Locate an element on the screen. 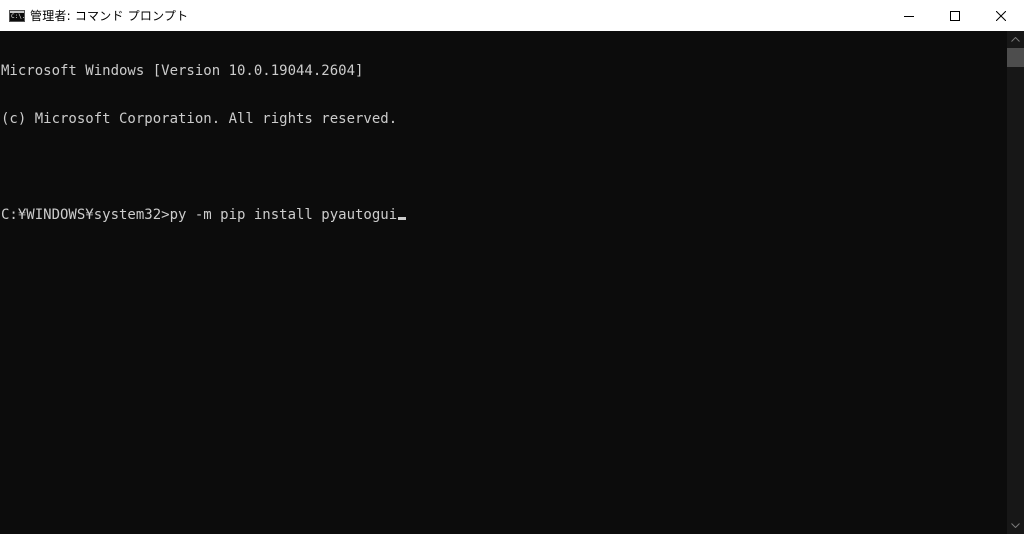 This screenshot has width=1024, height=534. chevron-up-icon is located at coordinates (1015, 39).